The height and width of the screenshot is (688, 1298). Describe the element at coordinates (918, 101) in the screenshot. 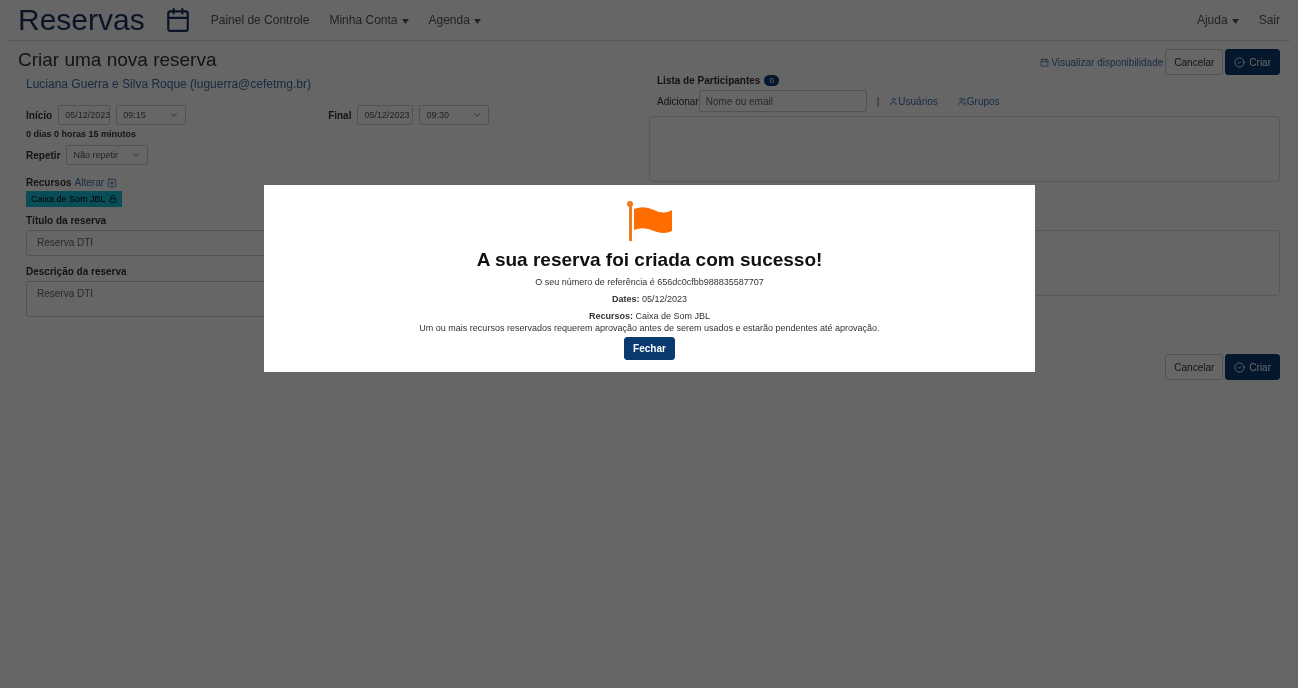

I see `users-link: Usuários` at that location.